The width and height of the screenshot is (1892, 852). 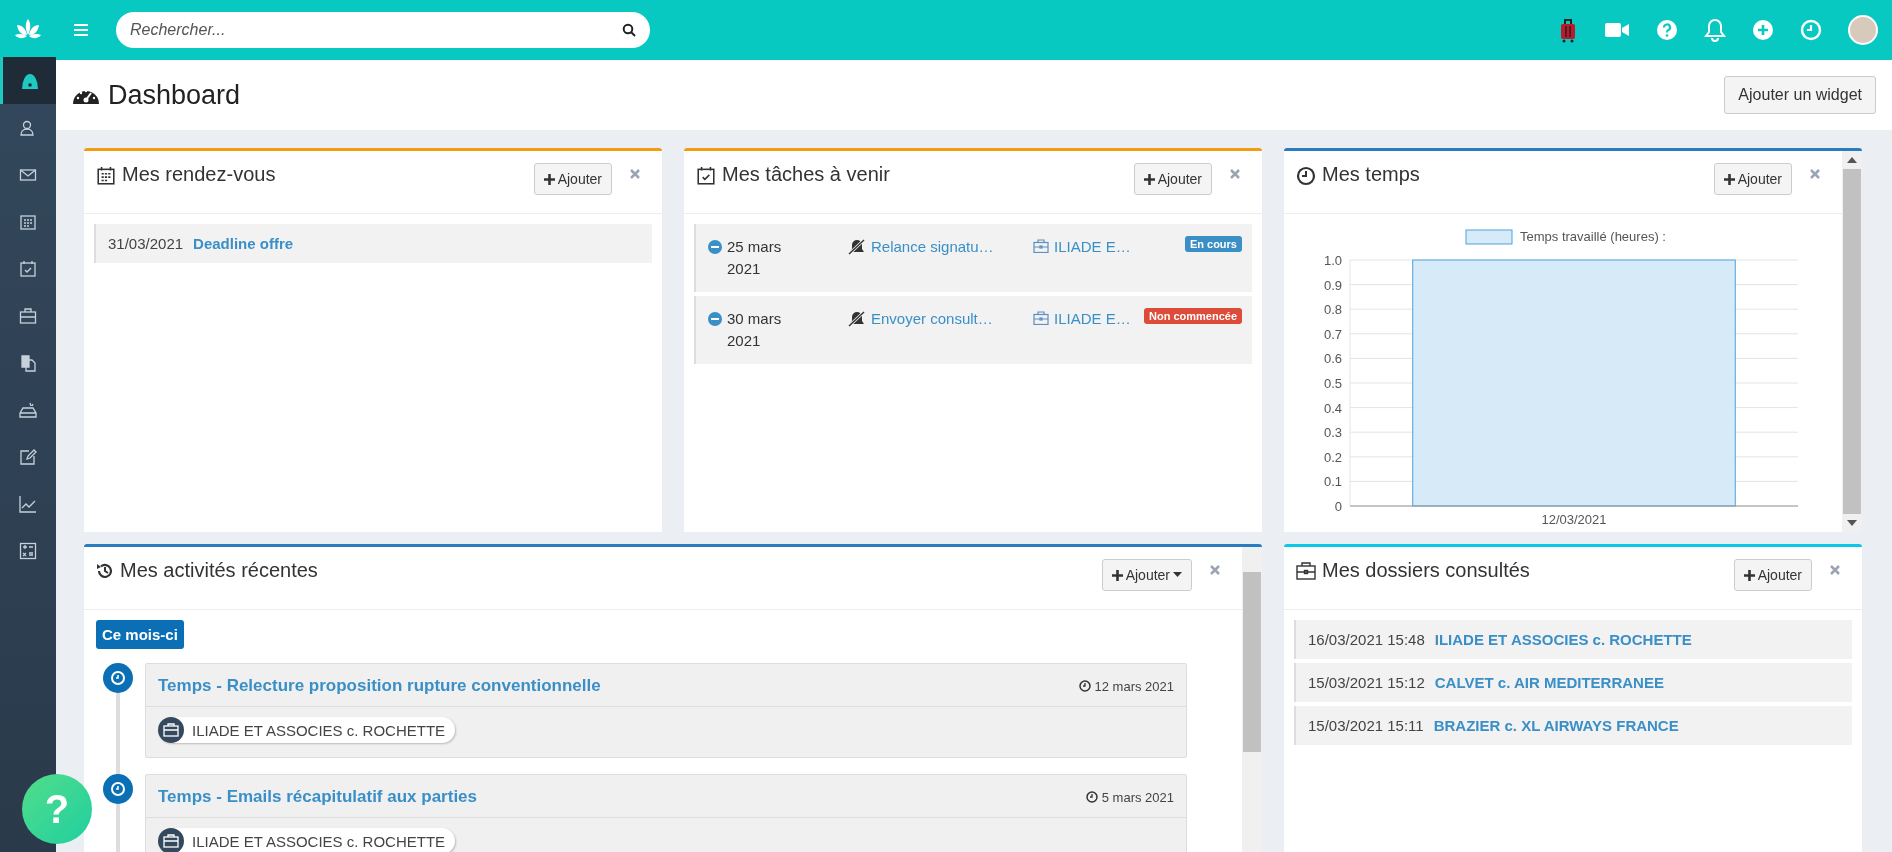 What do you see at coordinates (1617, 30) in the screenshot?
I see `video-camera-icon` at bounding box center [1617, 30].